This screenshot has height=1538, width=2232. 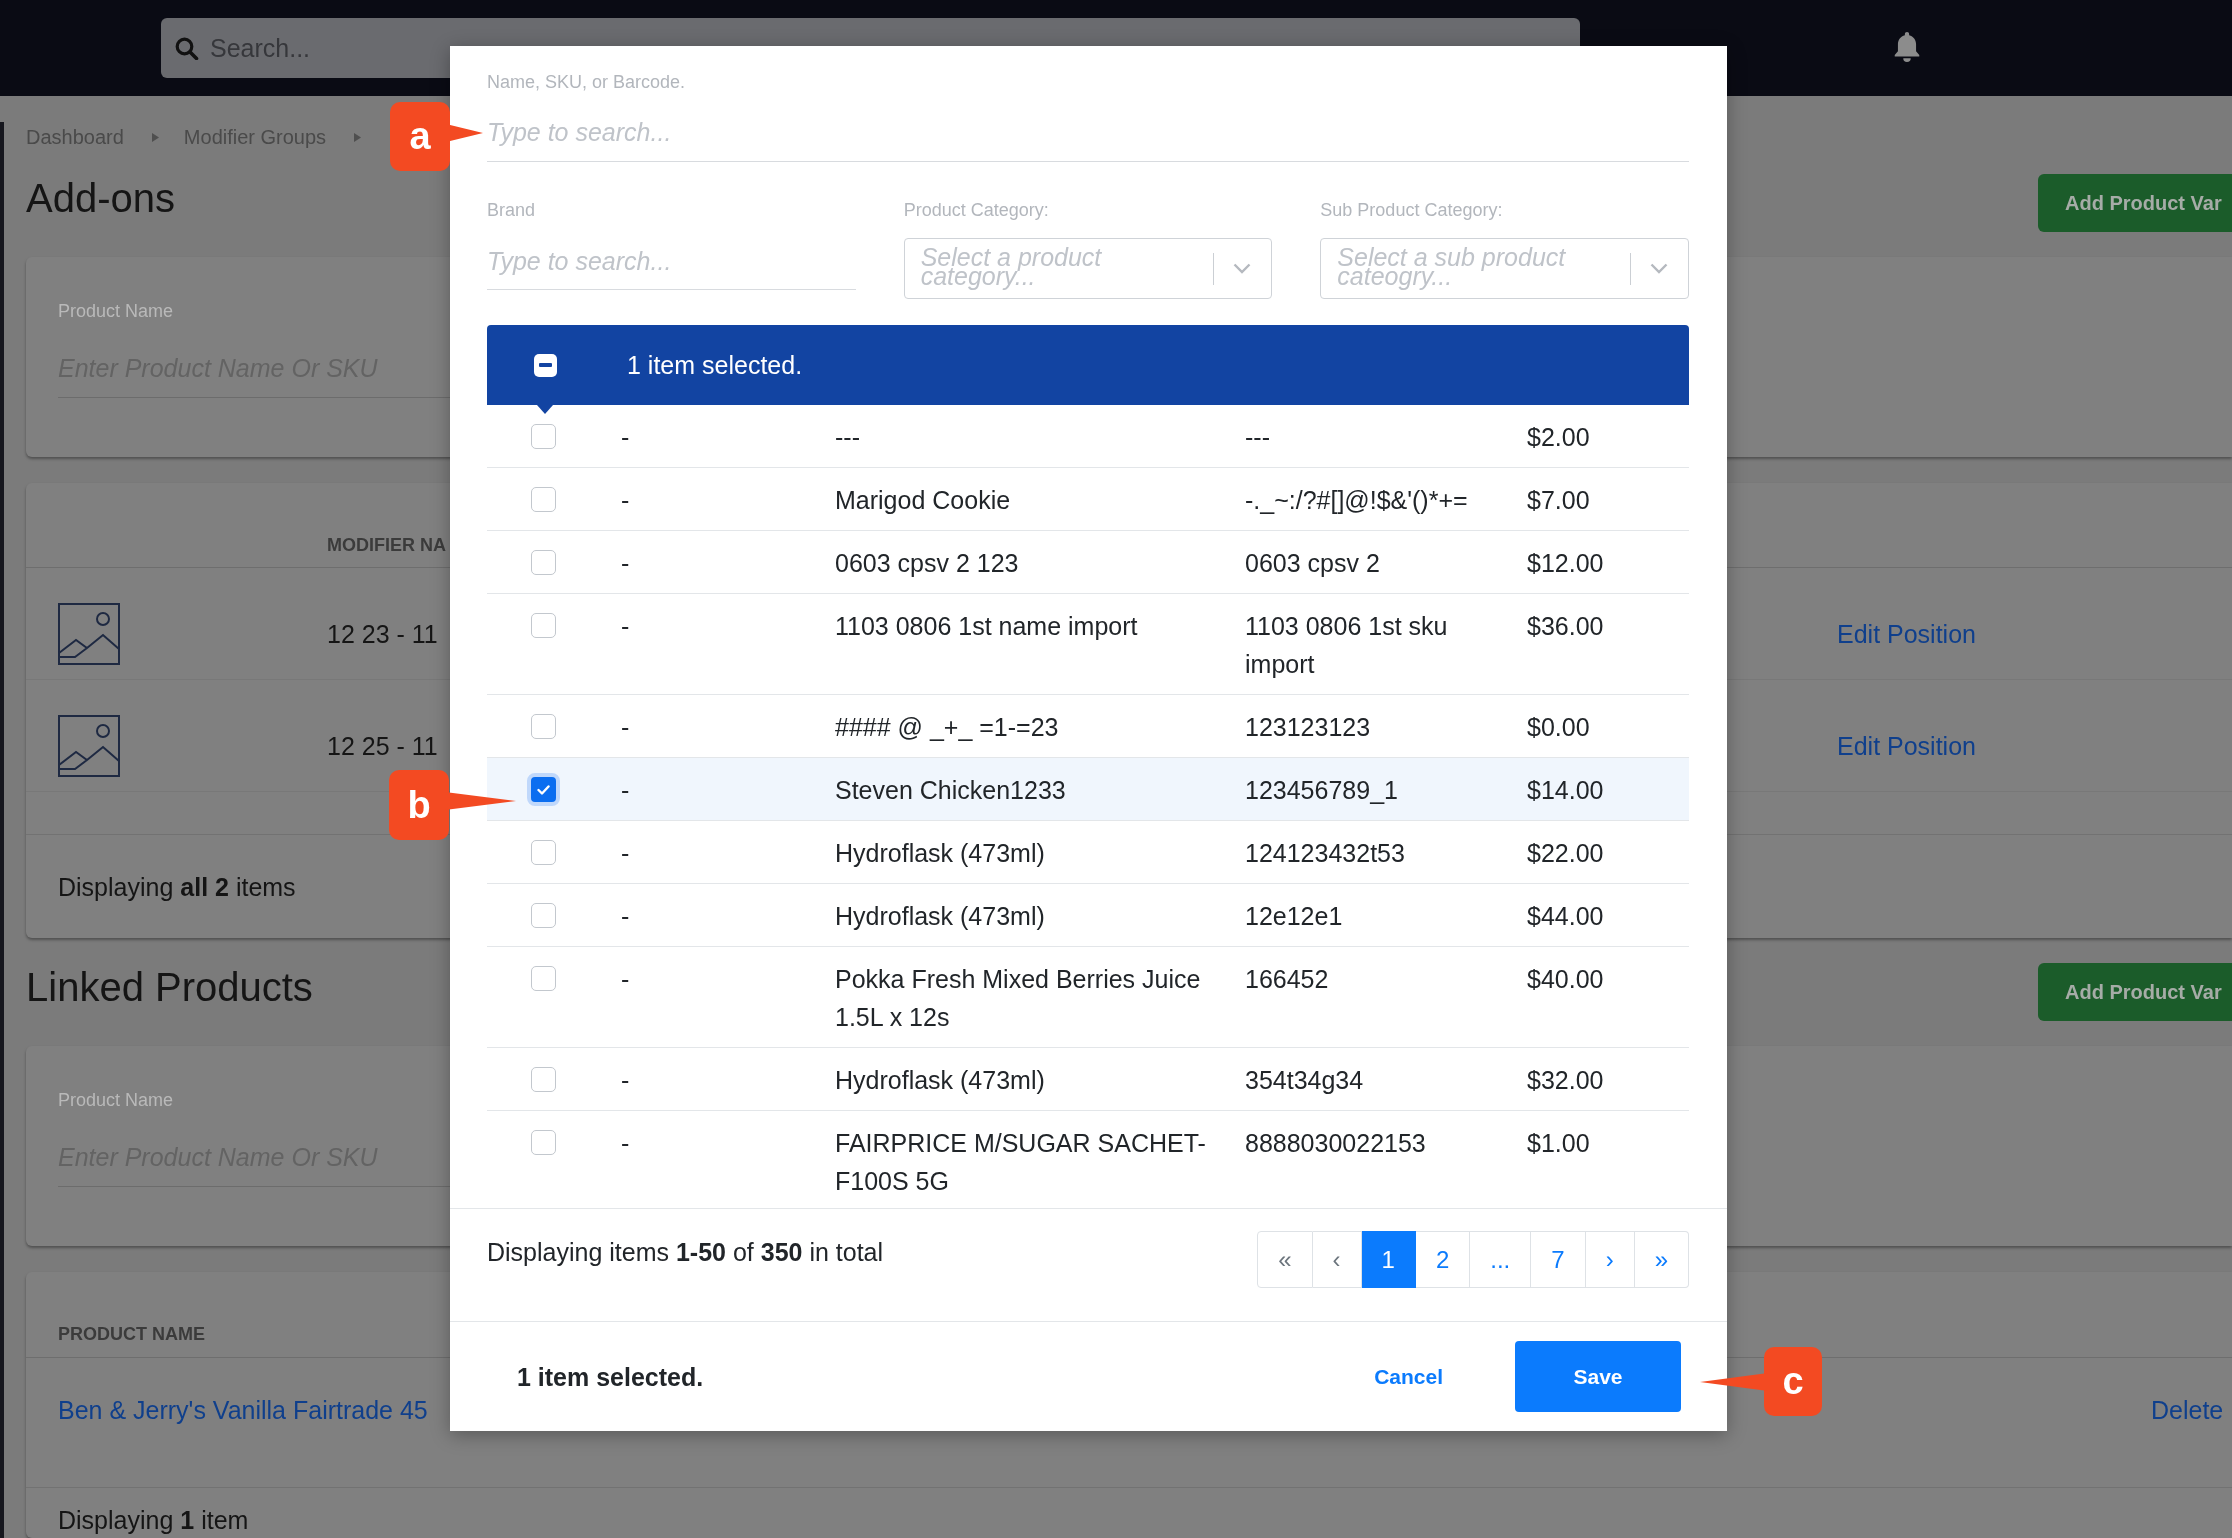 I want to click on section-heading: Linked Products, so click(x=169, y=987).